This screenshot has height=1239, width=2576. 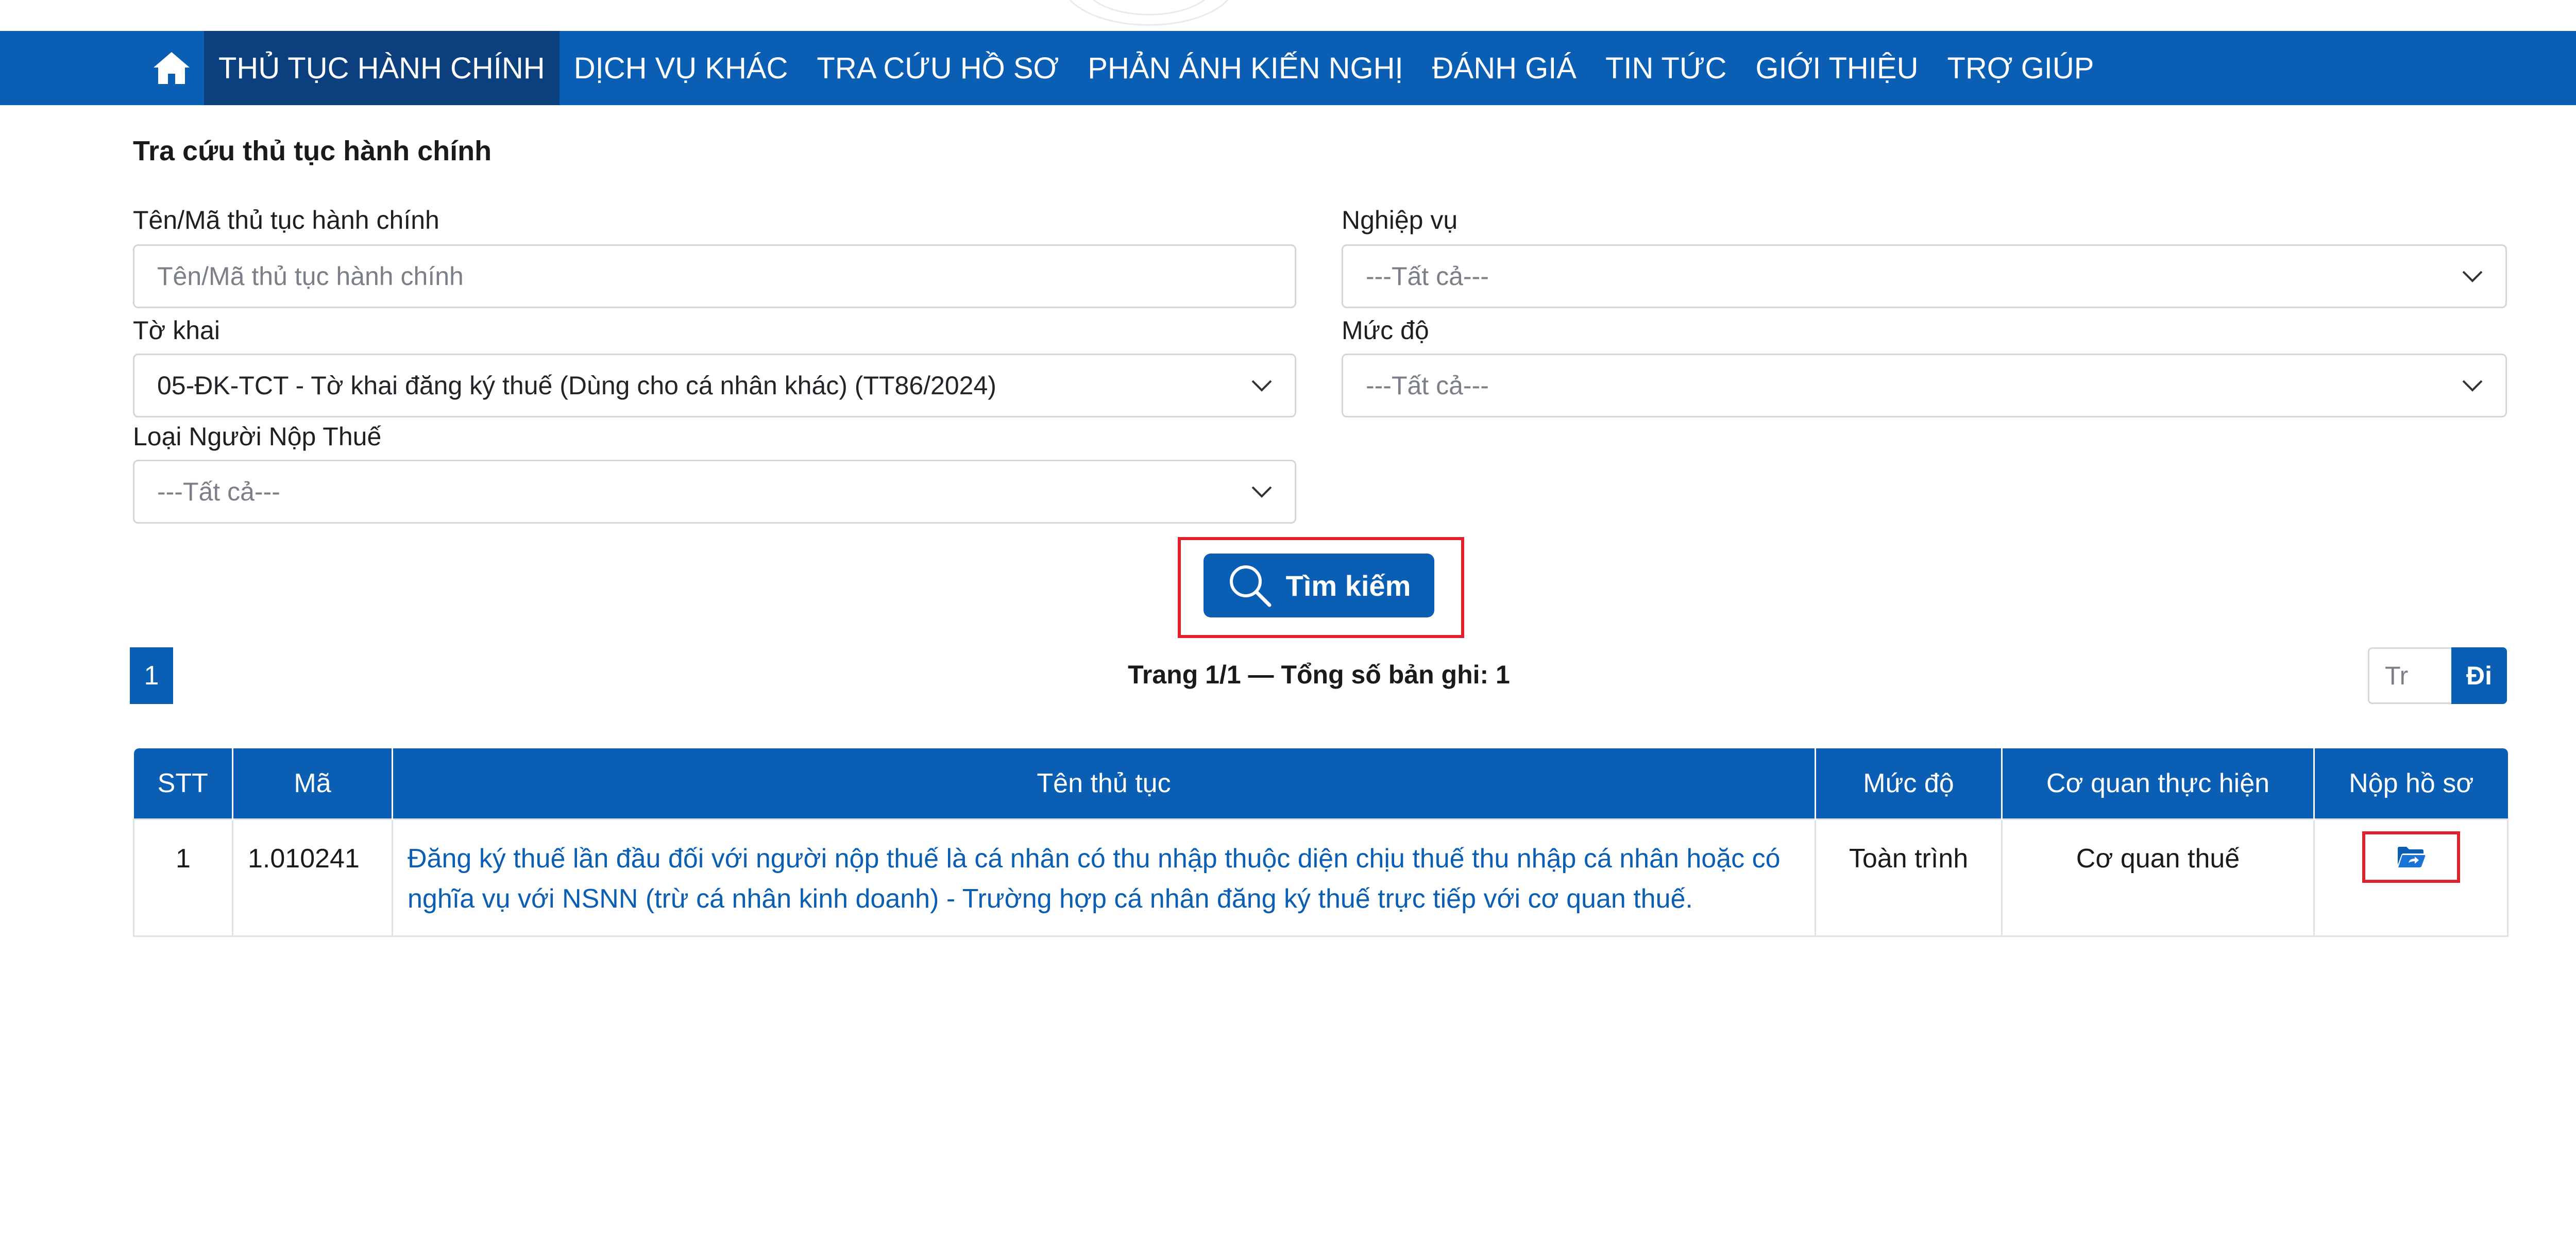 I want to click on cell-co-quan: Cơ quan thuế, so click(x=2158, y=877).